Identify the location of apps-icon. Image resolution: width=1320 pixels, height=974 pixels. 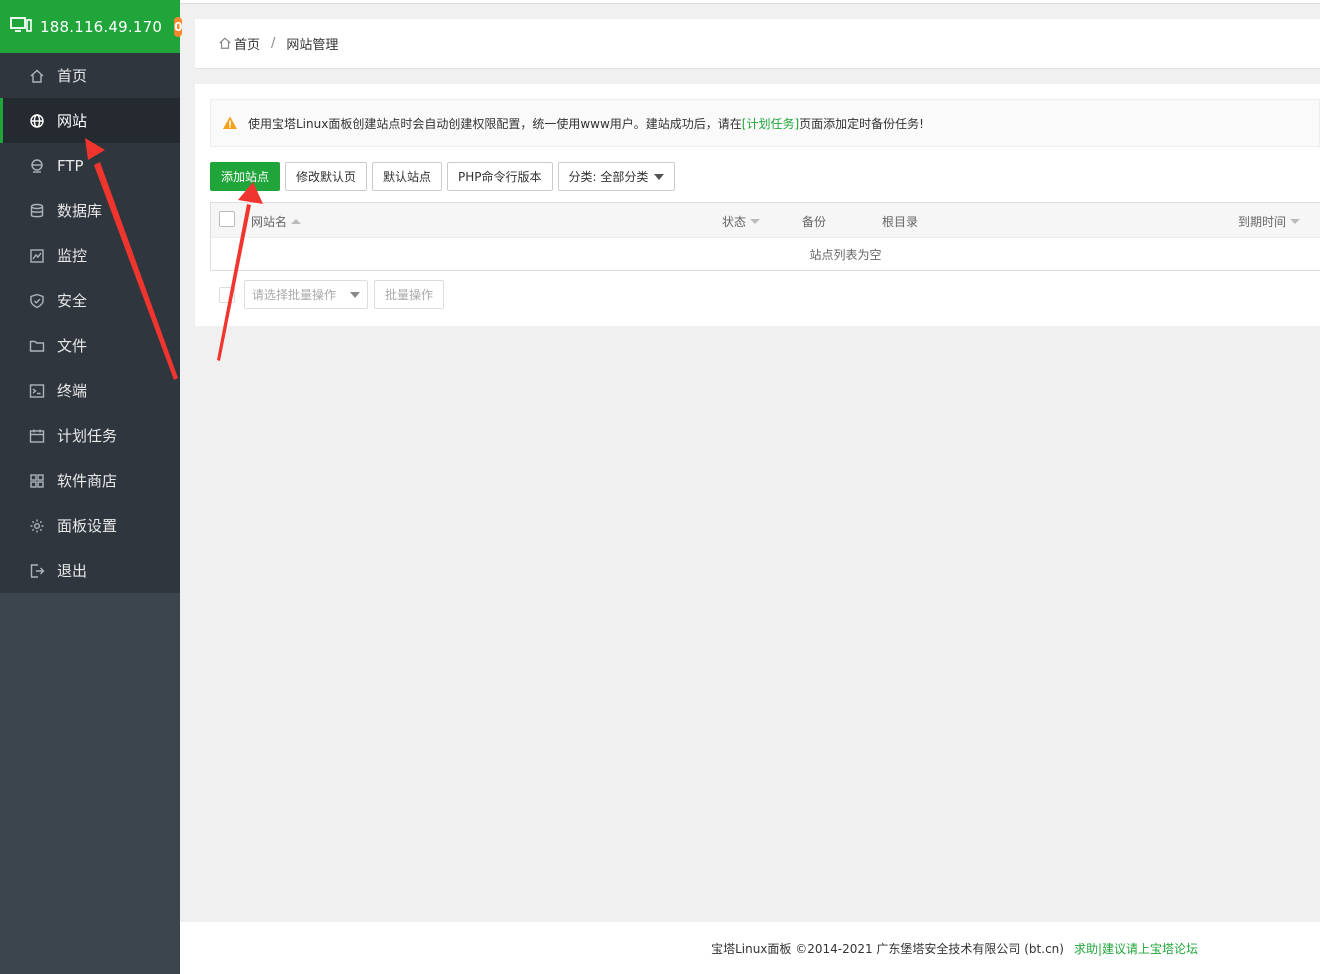
(37, 481).